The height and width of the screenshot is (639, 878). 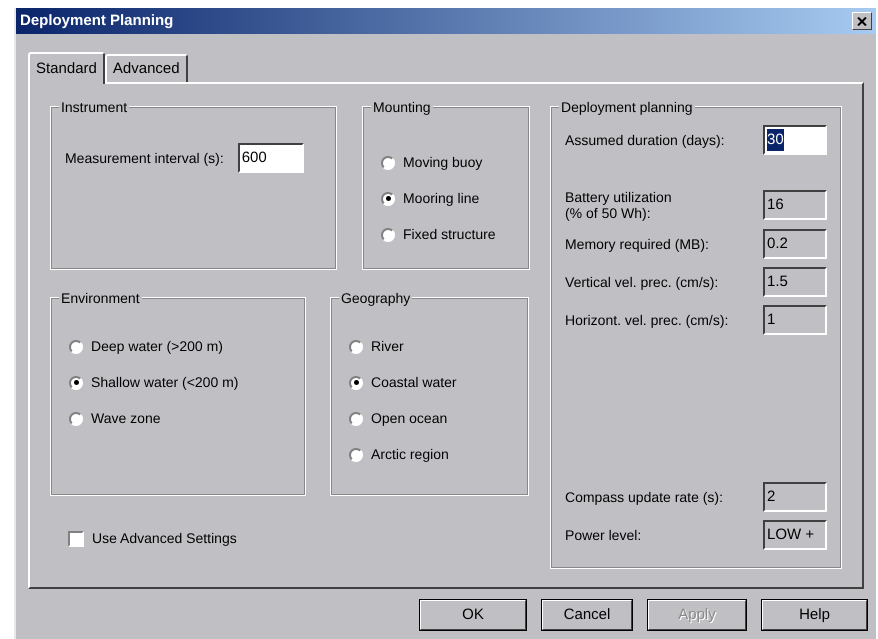 I want to click on close-button, so click(x=862, y=21).